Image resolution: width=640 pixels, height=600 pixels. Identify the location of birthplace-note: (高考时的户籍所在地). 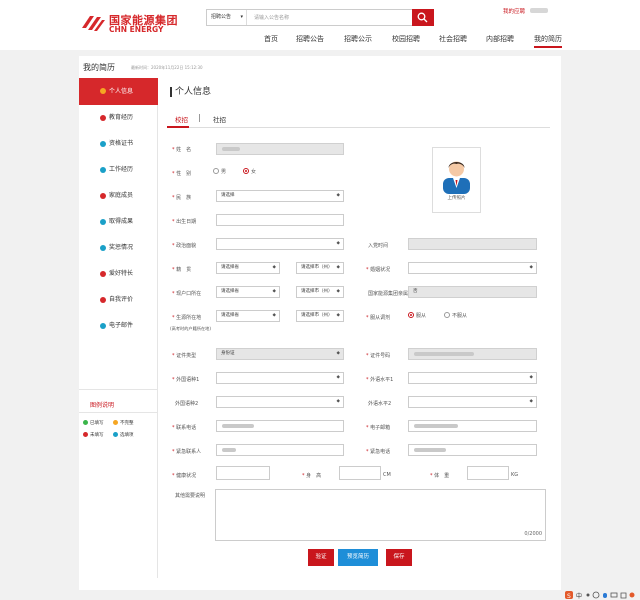
(190, 328).